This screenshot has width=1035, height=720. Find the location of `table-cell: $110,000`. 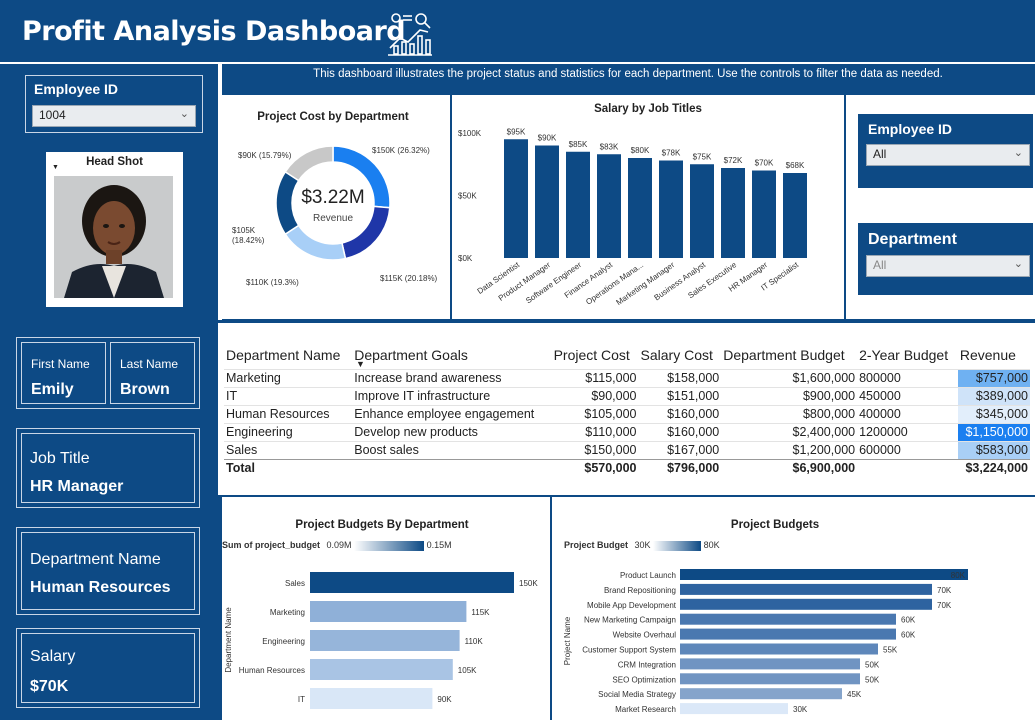

table-cell: $110,000 is located at coordinates (595, 431).